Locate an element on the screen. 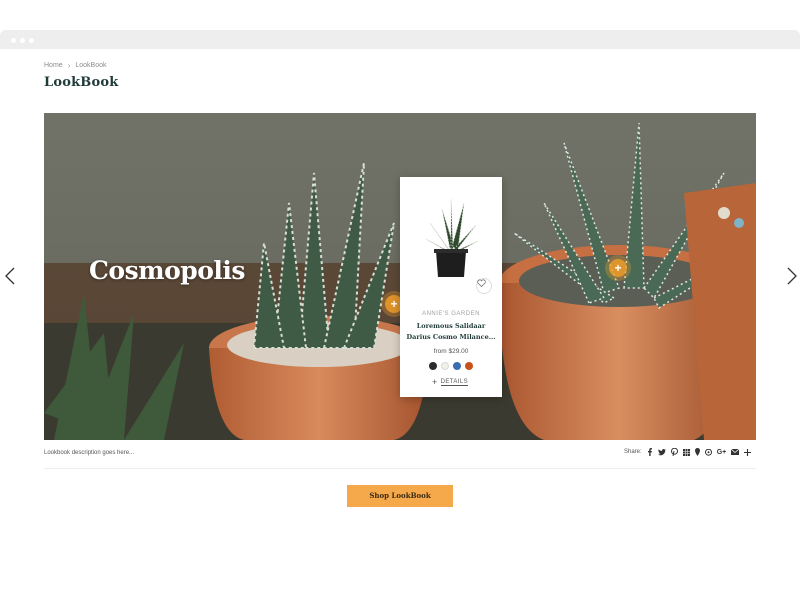 Image resolution: width=800 pixels, height=594 pixels. breadcrumb-current: LookBook is located at coordinates (91, 65).